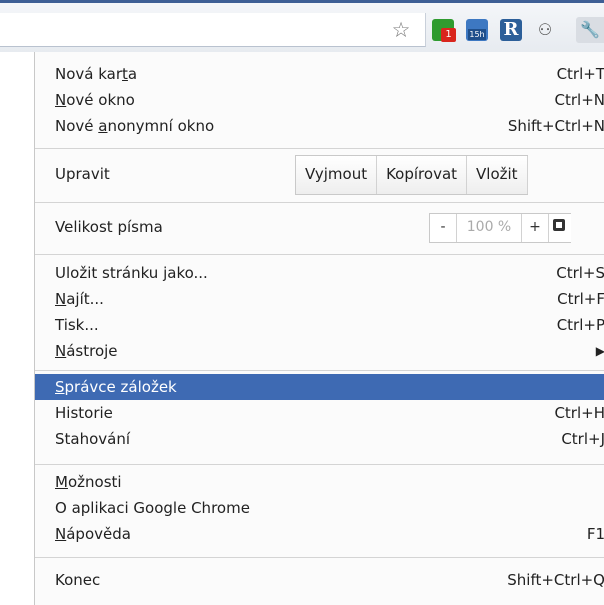  Describe the element at coordinates (595, 534) in the screenshot. I see `menu-item-shortcut: F1` at that location.